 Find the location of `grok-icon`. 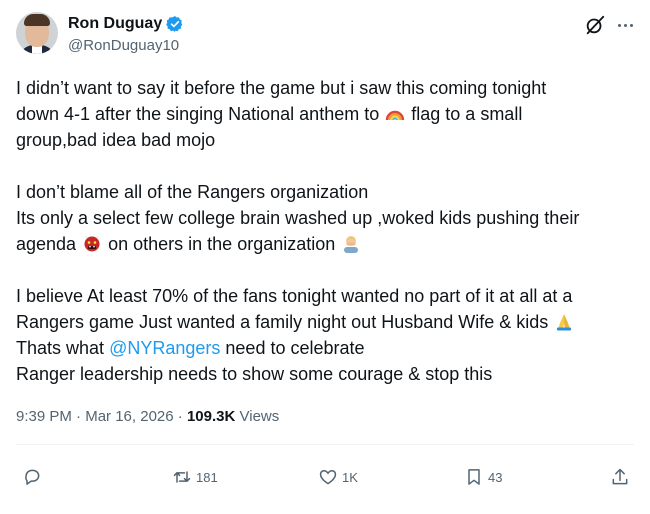

grok-icon is located at coordinates (595, 25).